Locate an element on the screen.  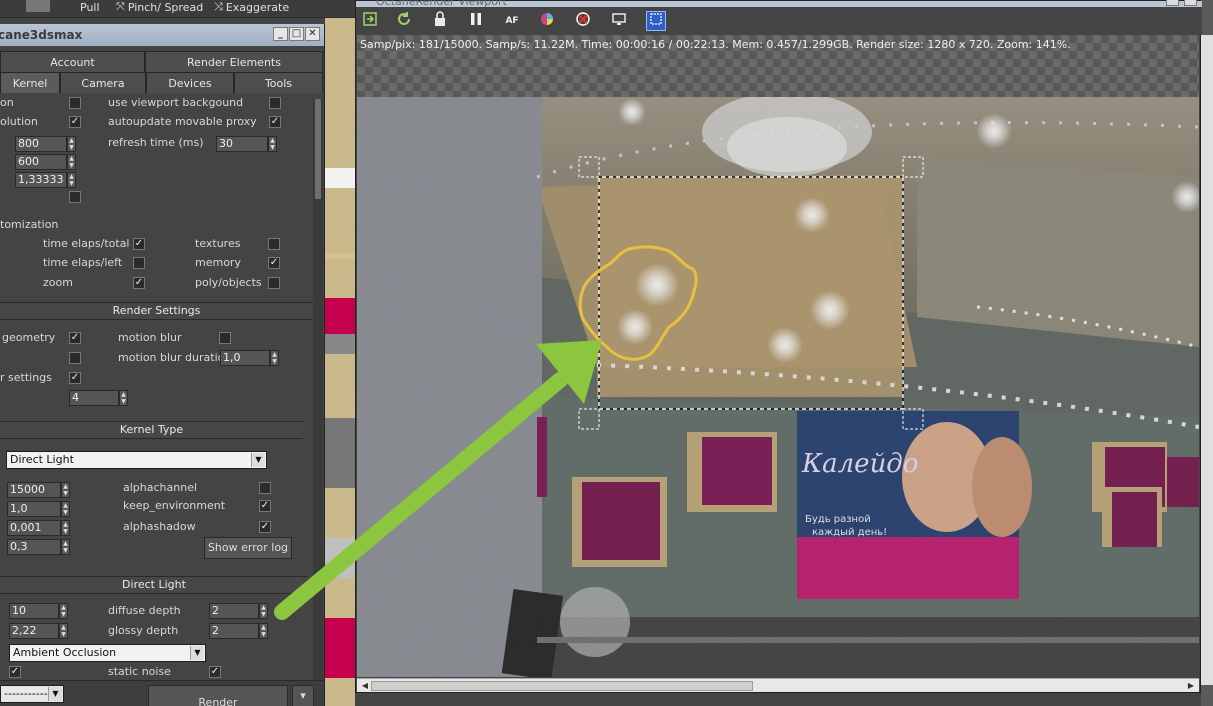
clear-icon is located at coordinates (583, 21).